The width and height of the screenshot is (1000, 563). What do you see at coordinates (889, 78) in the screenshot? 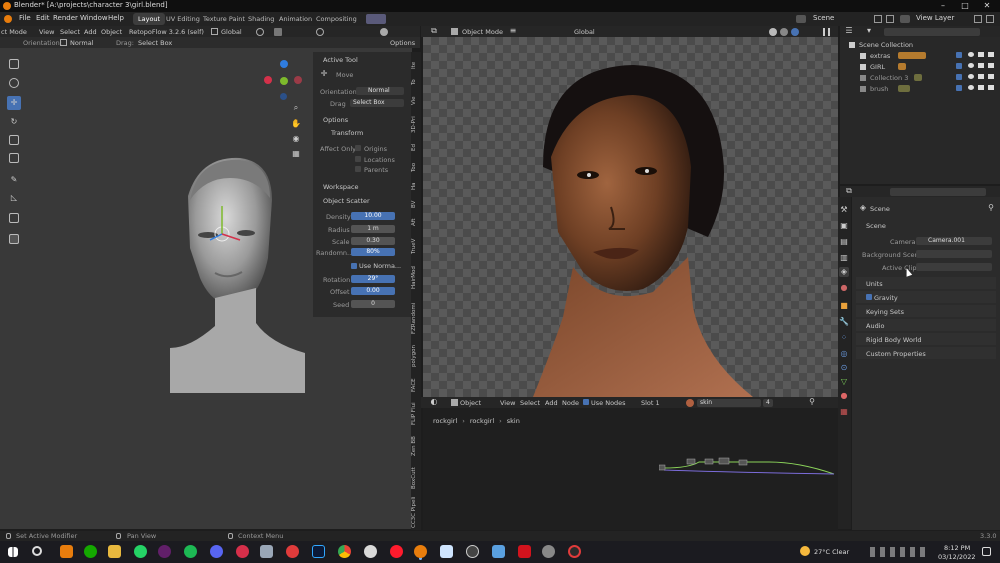
I see `outliner-item-collection-3: Collection 3` at bounding box center [889, 78].